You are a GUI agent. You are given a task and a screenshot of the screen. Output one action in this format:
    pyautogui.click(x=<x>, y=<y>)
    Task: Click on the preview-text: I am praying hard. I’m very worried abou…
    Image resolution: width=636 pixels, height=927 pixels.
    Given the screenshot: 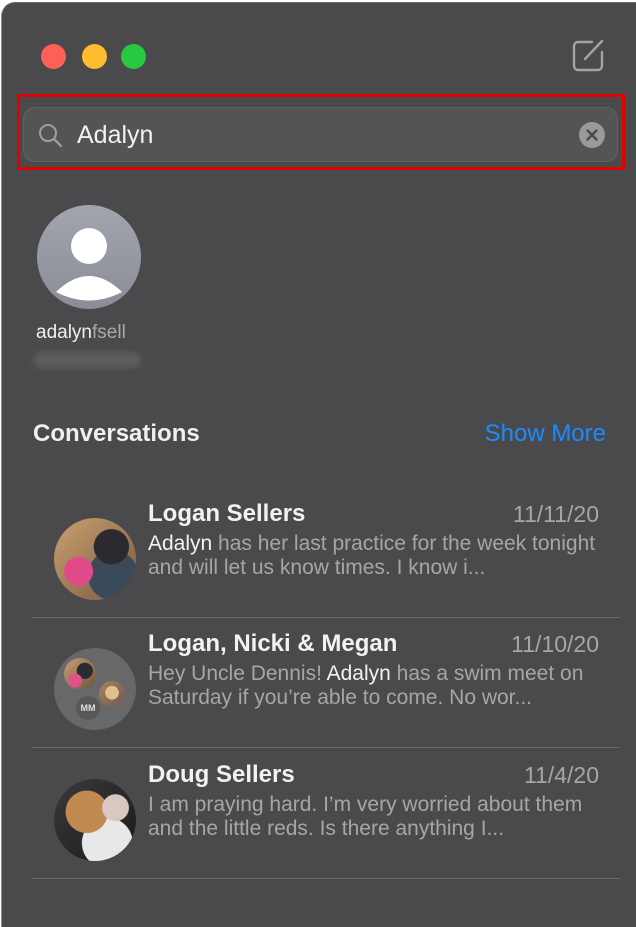 What is the action you would take?
    pyautogui.click(x=365, y=816)
    